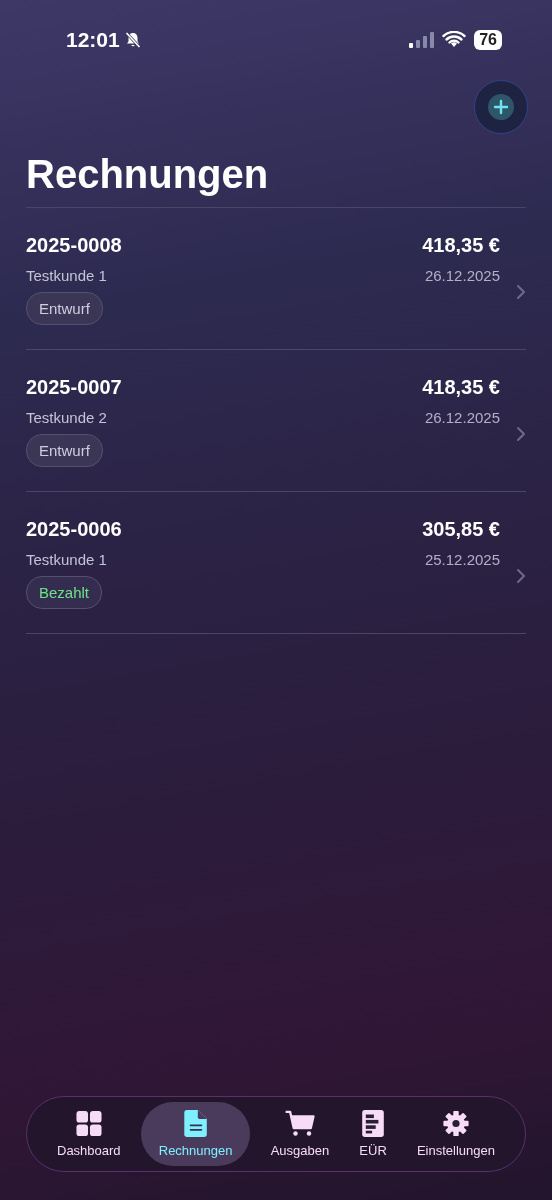 The image size is (552, 1200). I want to click on tab: Rechnungen, so click(195, 1134).